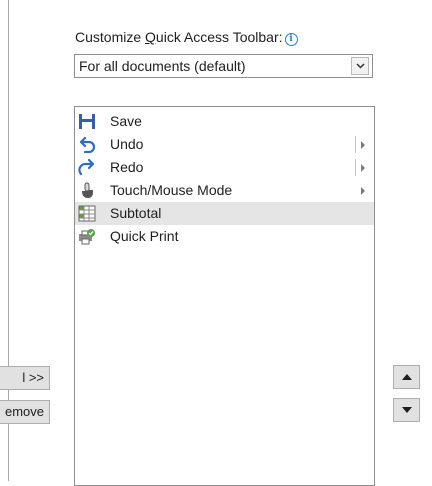  Describe the element at coordinates (144, 236) in the screenshot. I see `list-item-label: Quick Print` at that location.